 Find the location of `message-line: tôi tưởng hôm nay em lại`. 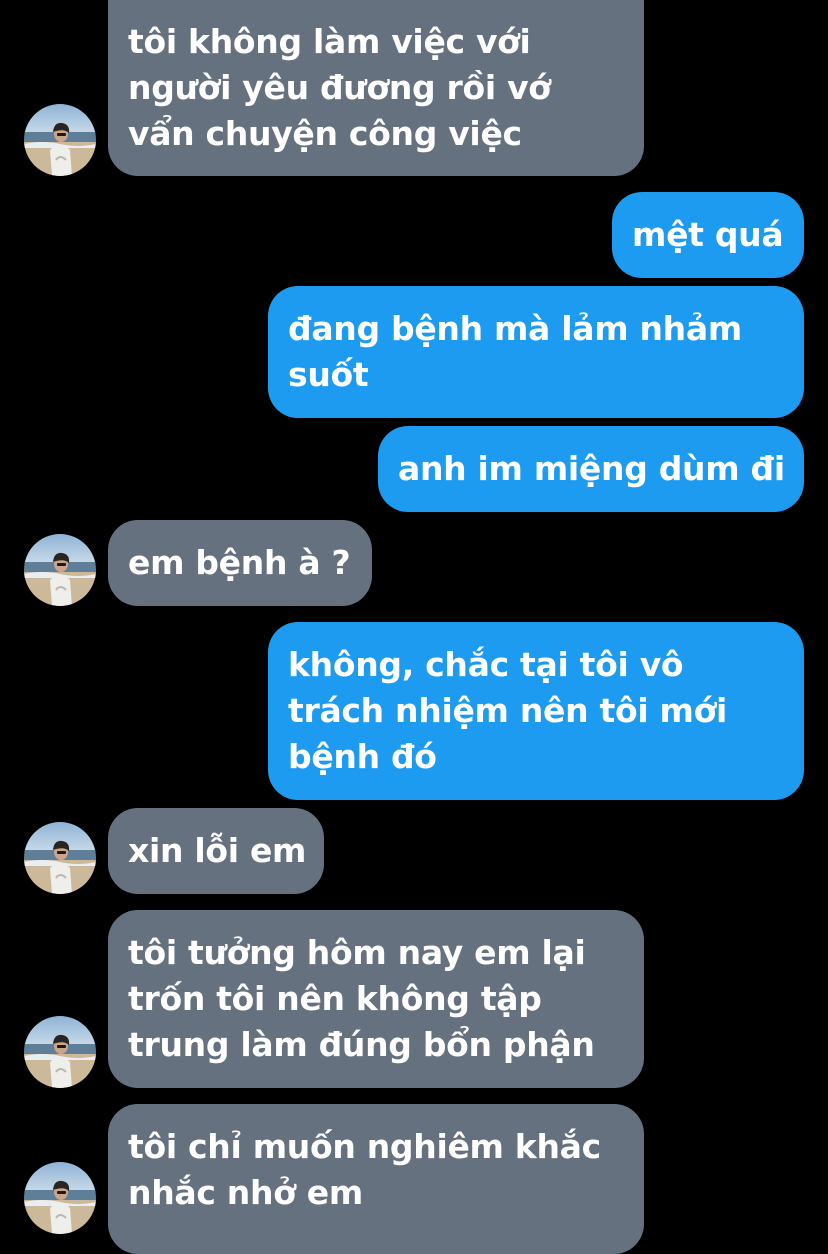

message-line: tôi tưởng hôm nay em lại is located at coordinates (357, 952).